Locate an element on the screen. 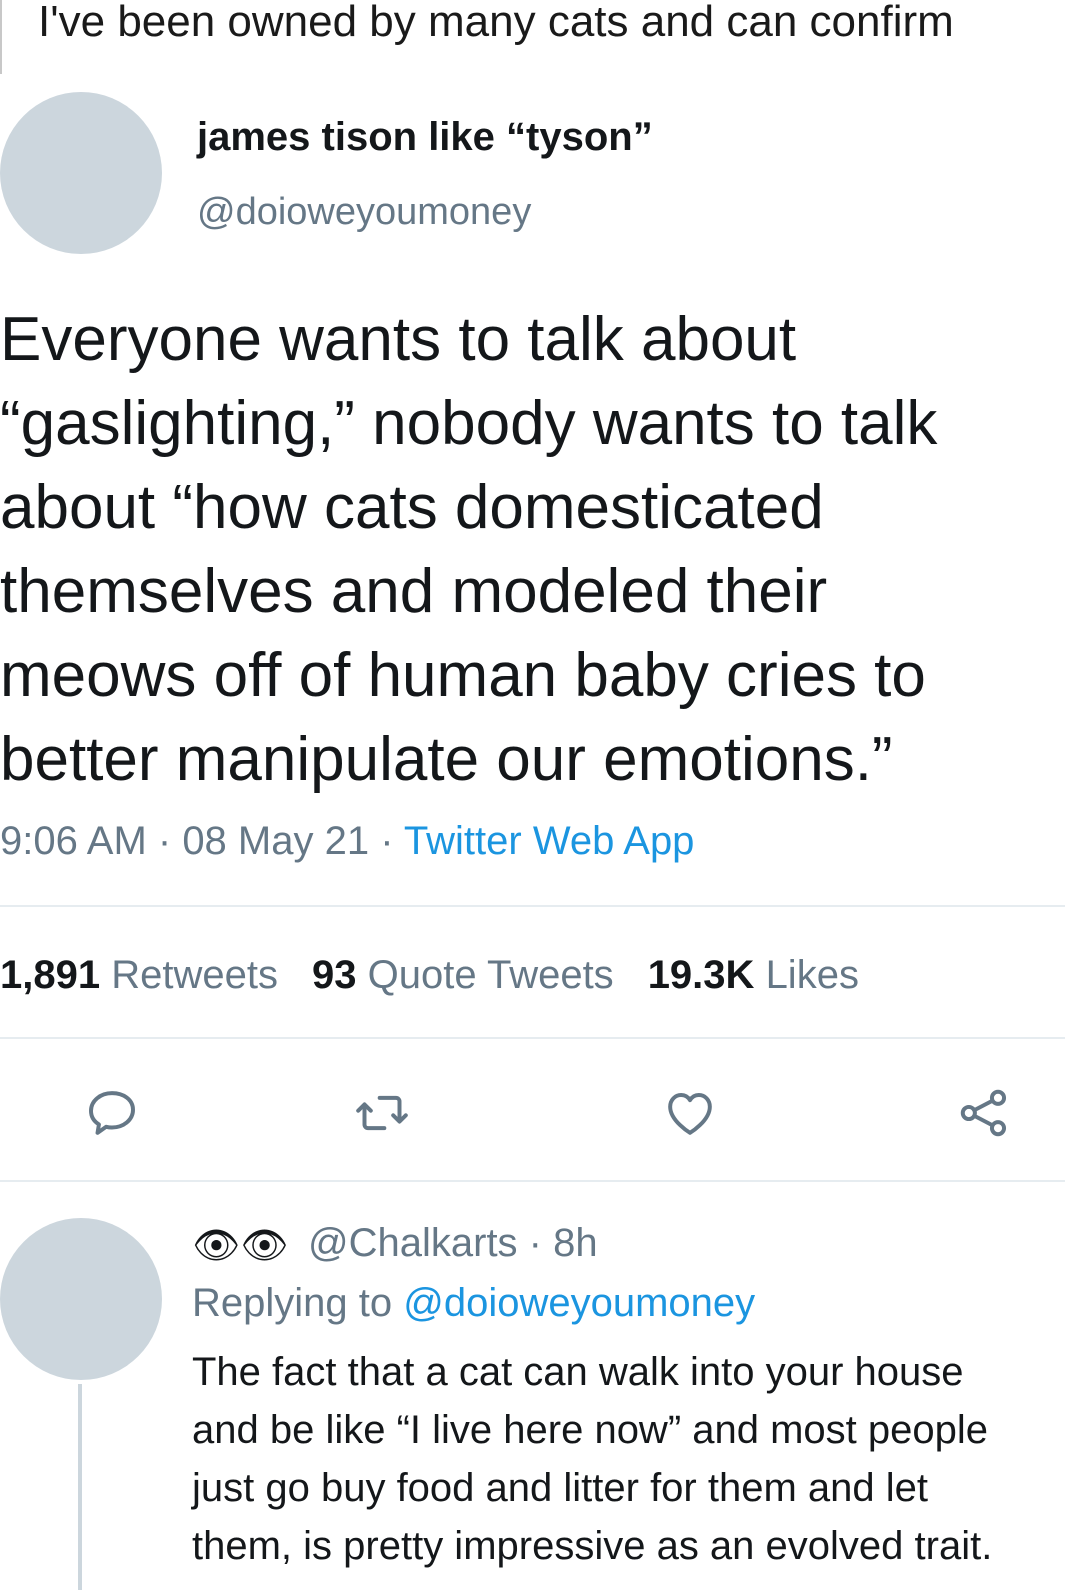 The width and height of the screenshot is (1080, 1590). reply-icon is located at coordinates (112, 1113).